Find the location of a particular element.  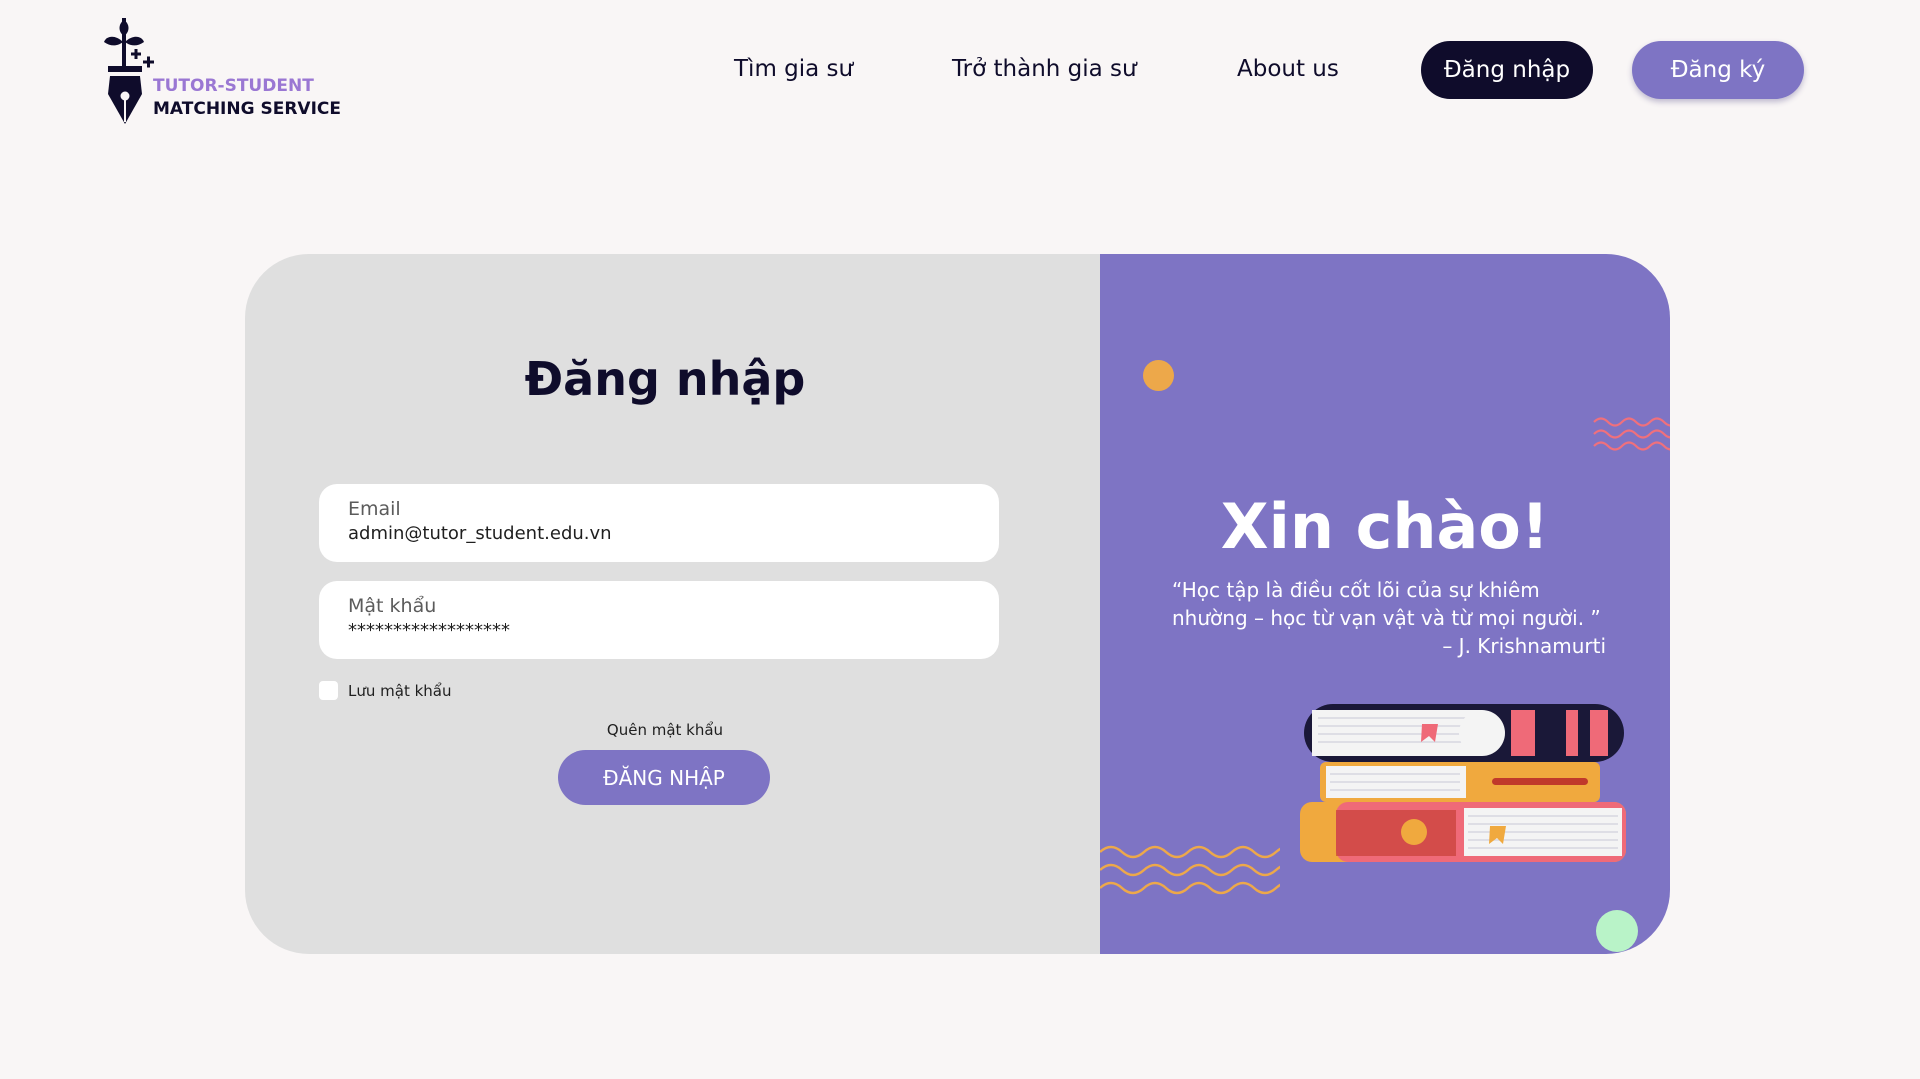

email-field: Email admin@tutor_student.edu.vn is located at coordinates (659, 523).